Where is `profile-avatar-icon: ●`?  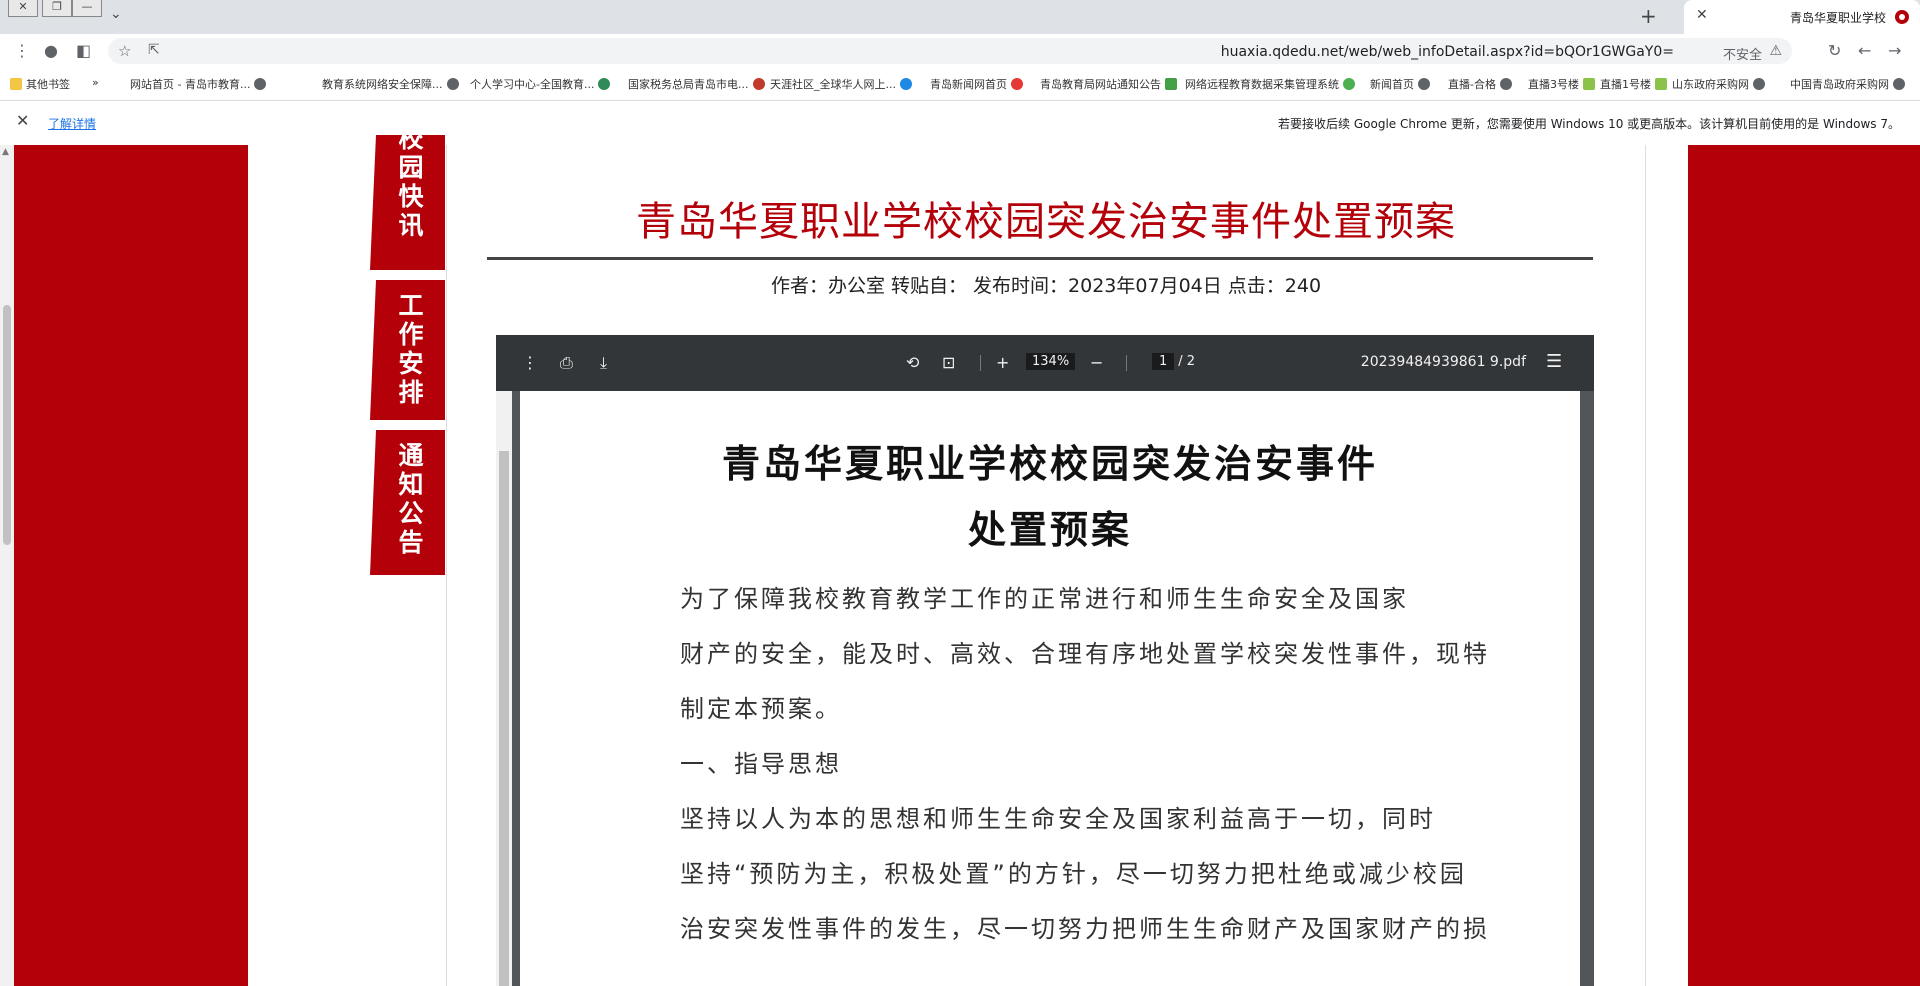 profile-avatar-icon: ● is located at coordinates (51, 50).